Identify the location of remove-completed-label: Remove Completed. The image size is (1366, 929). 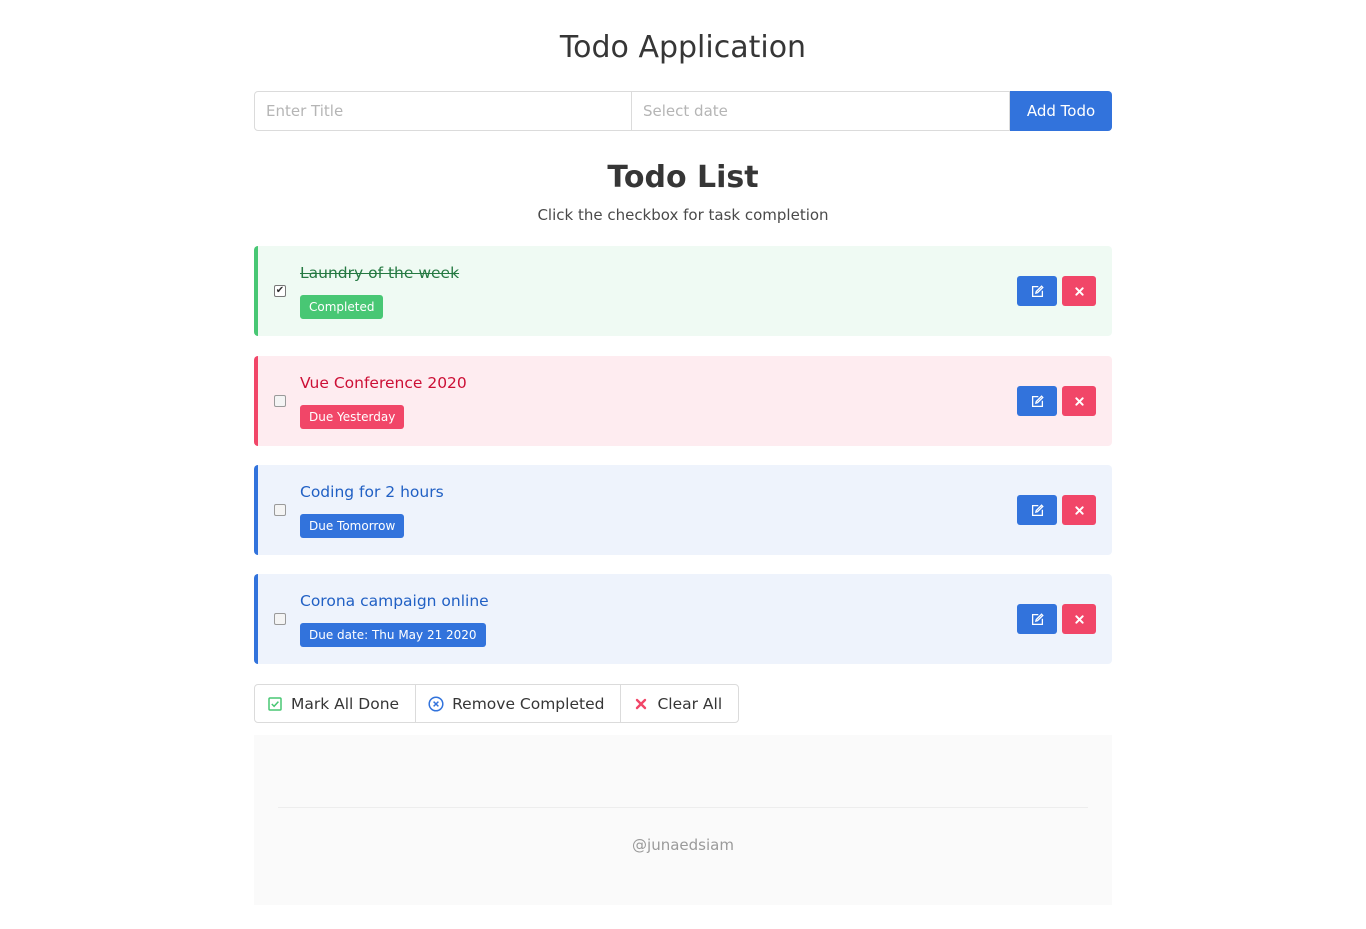
(528, 703).